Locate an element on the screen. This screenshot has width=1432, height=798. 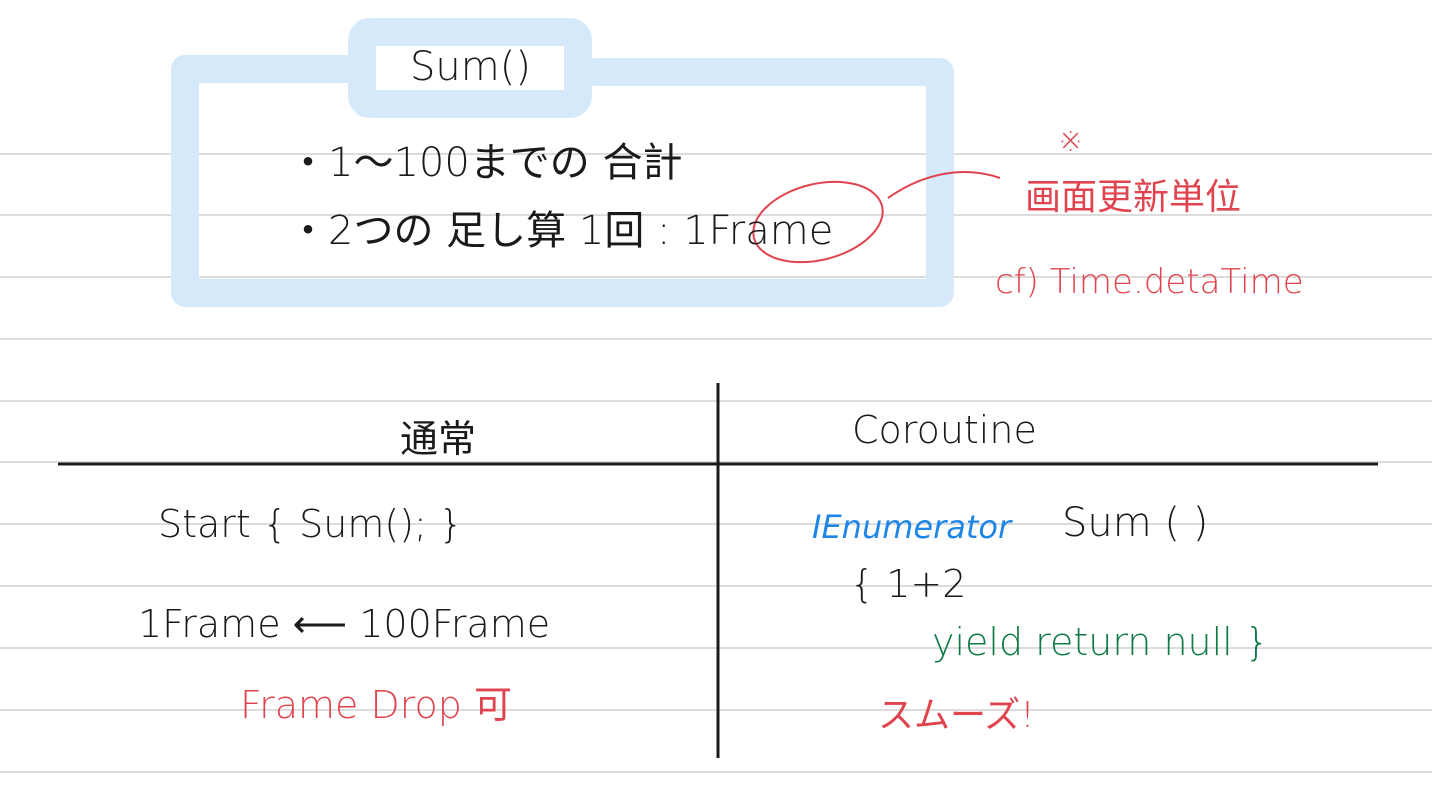
box-bullet-1: ・1～100までの 合計 is located at coordinates (485, 163).